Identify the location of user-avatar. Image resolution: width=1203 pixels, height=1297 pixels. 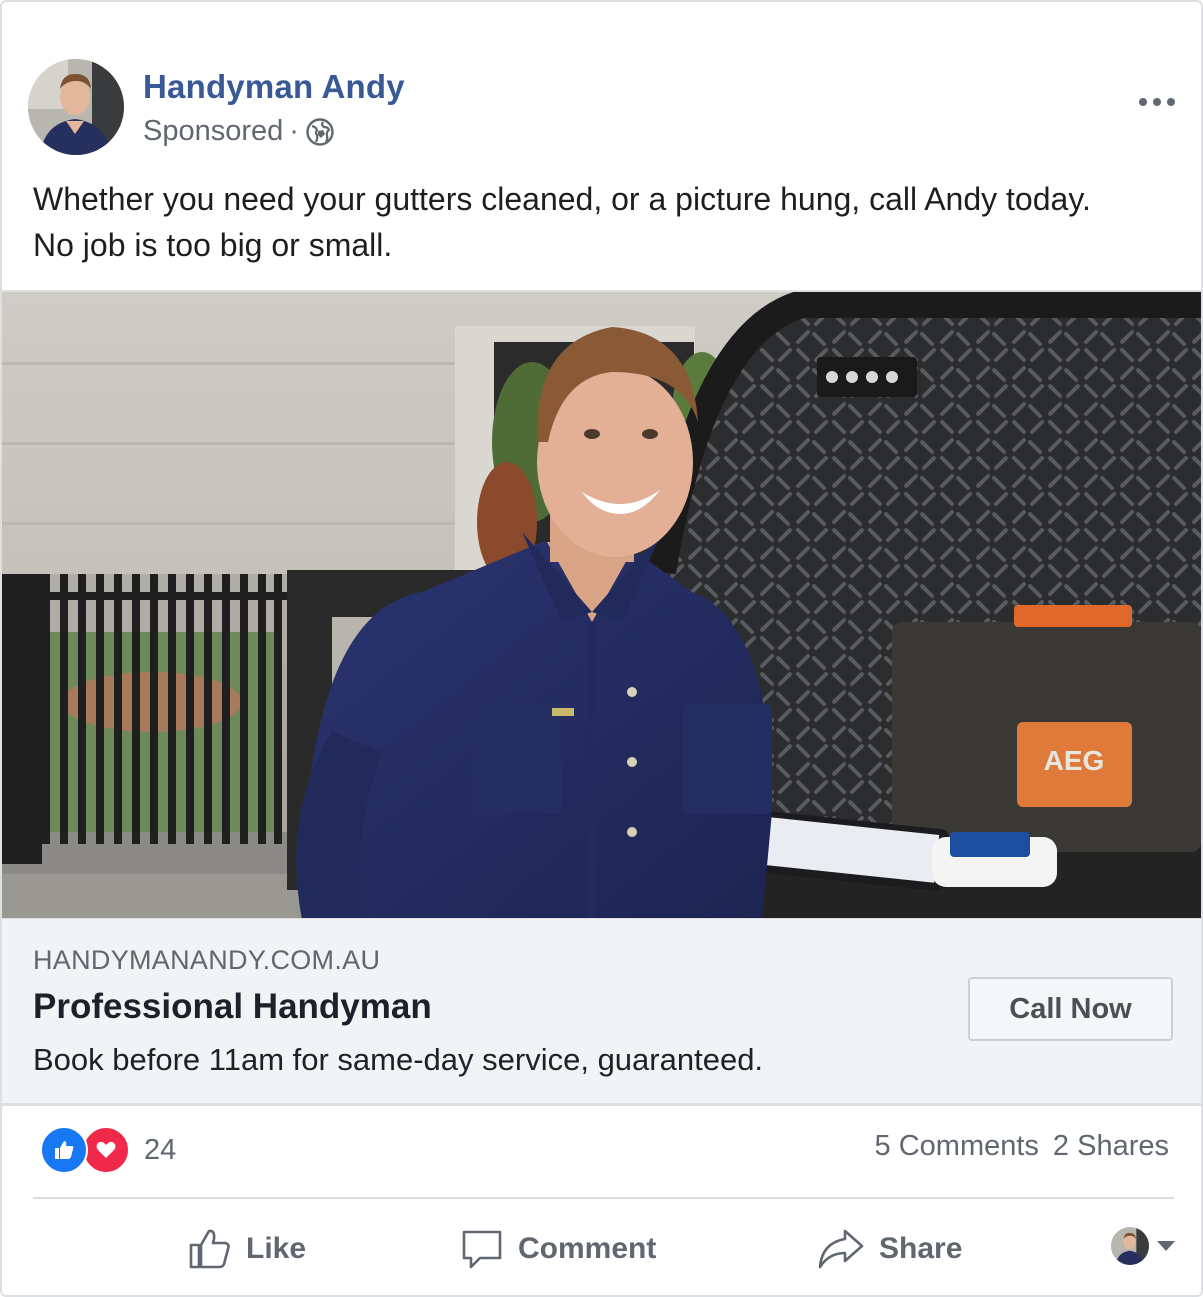
(1130, 1246).